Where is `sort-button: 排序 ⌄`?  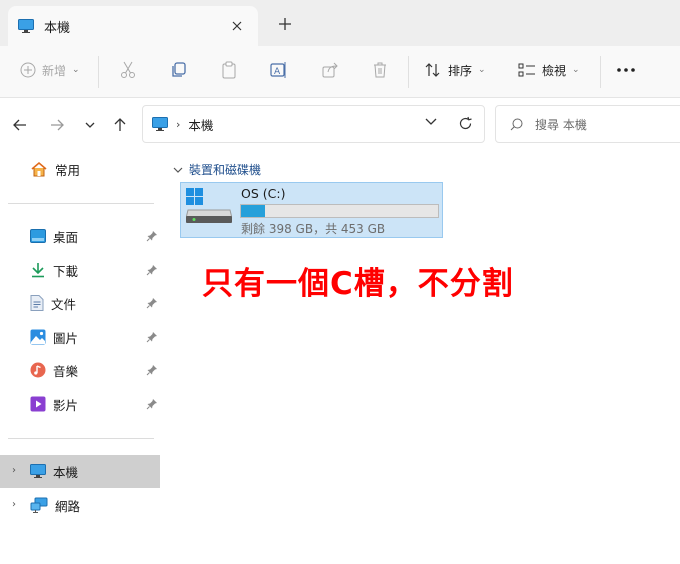
sort-button: 排序 ⌄ is located at coordinates (455, 70).